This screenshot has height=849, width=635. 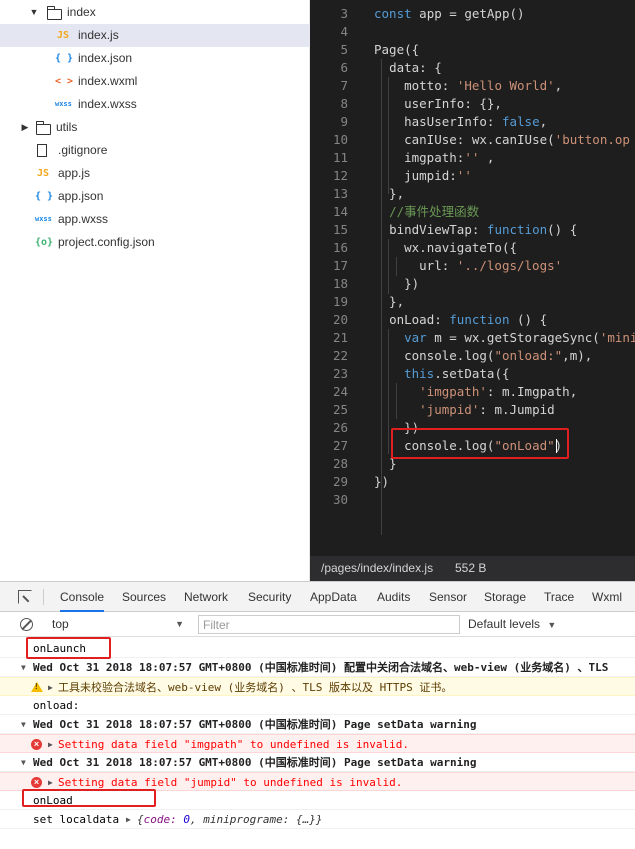 What do you see at coordinates (144, 597) in the screenshot?
I see `tab-sources: Sources` at bounding box center [144, 597].